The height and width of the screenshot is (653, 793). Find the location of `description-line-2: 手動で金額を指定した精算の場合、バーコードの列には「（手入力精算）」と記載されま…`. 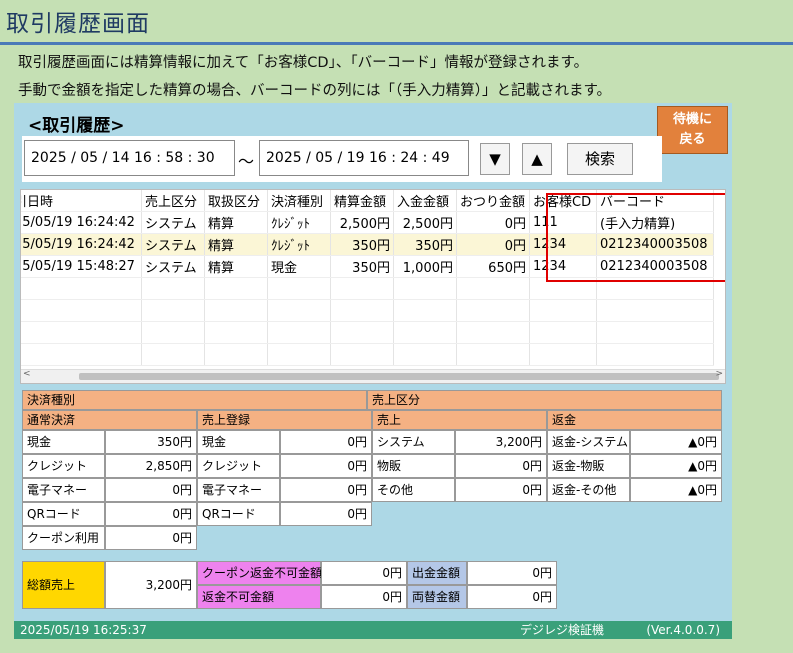

description-line-2: 手動で金額を指定した精算の場合、バーコードの列には「（手入力精算）」と記載されま… is located at coordinates (315, 91).